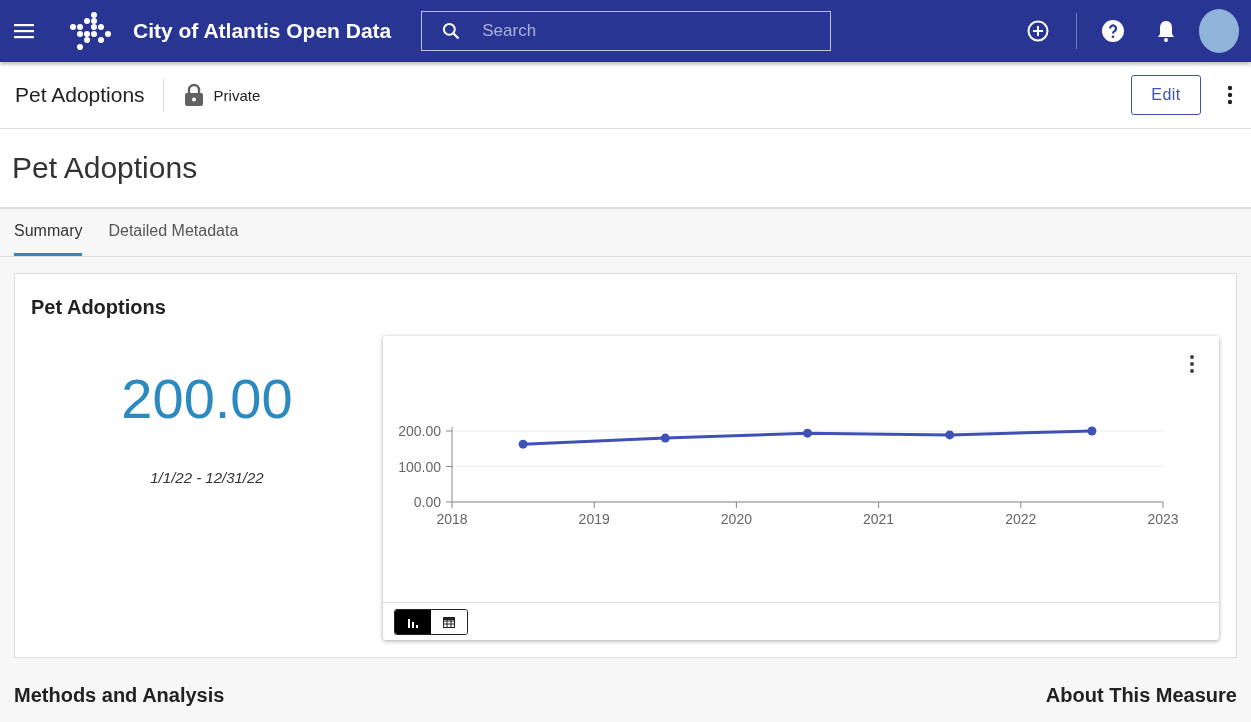 The width and height of the screenshot is (1251, 722). What do you see at coordinates (262, 31) in the screenshot?
I see `app-title: City of Atlantis Open Data` at bounding box center [262, 31].